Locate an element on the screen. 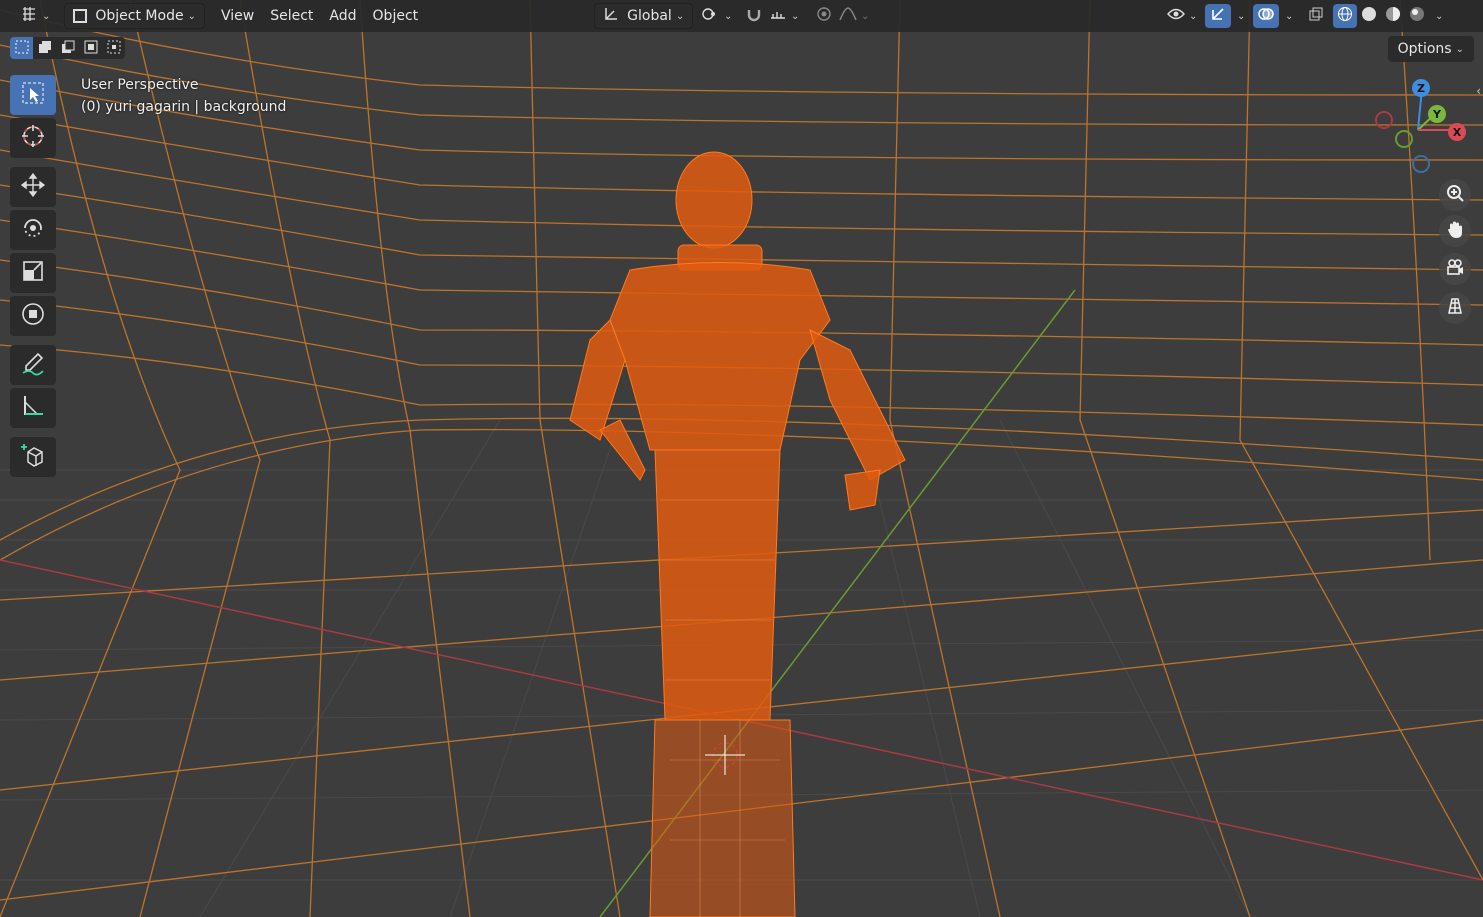  camera-icon is located at coordinates (1455, 269).